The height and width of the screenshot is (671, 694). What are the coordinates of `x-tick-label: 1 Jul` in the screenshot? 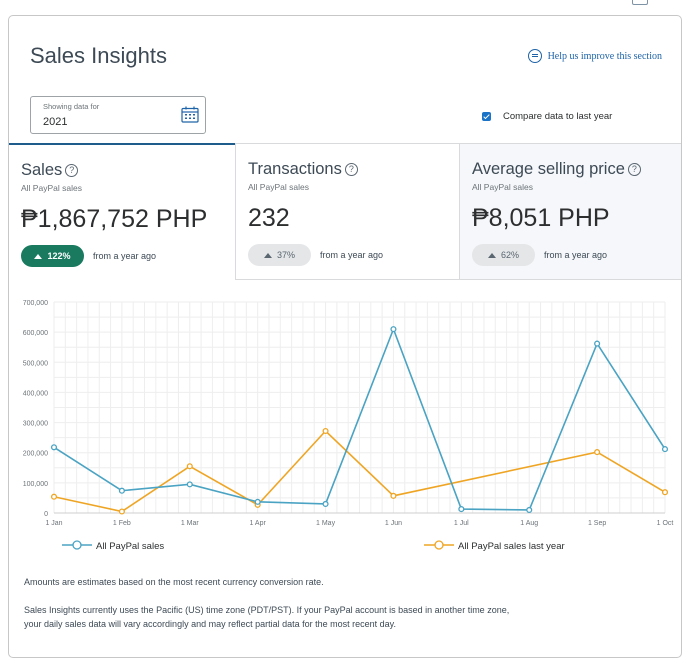 It's located at (461, 523).